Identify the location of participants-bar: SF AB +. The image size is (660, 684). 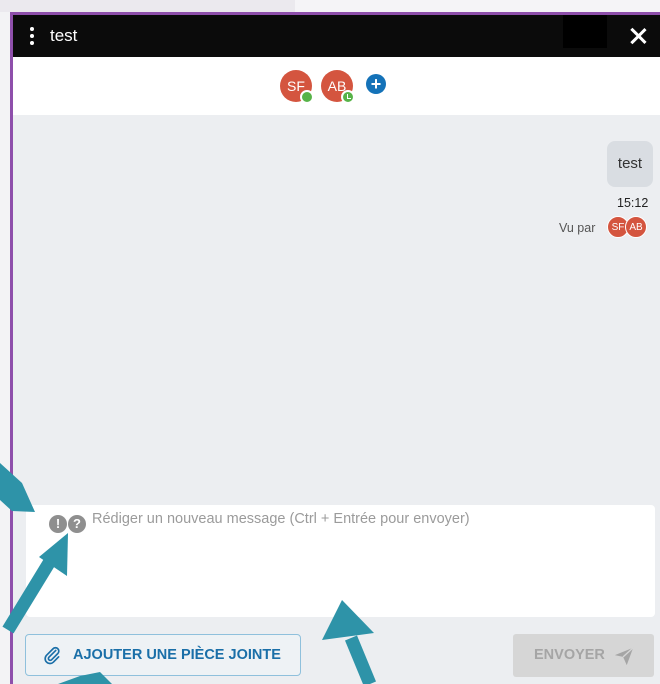
(336, 86).